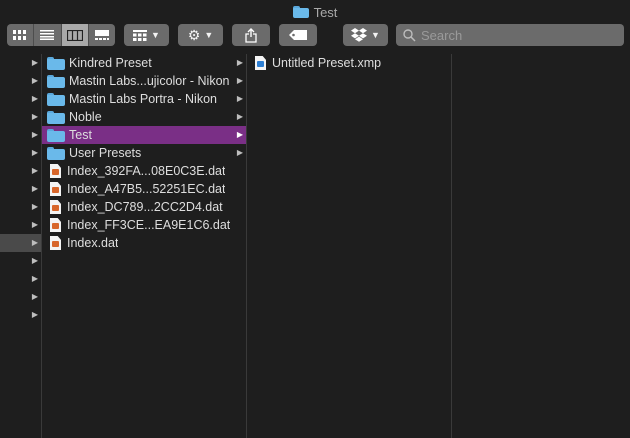 This screenshot has height=438, width=630. I want to click on file-list-item: Index_FF3CE...EA9E1C6.dat, so click(144, 225).